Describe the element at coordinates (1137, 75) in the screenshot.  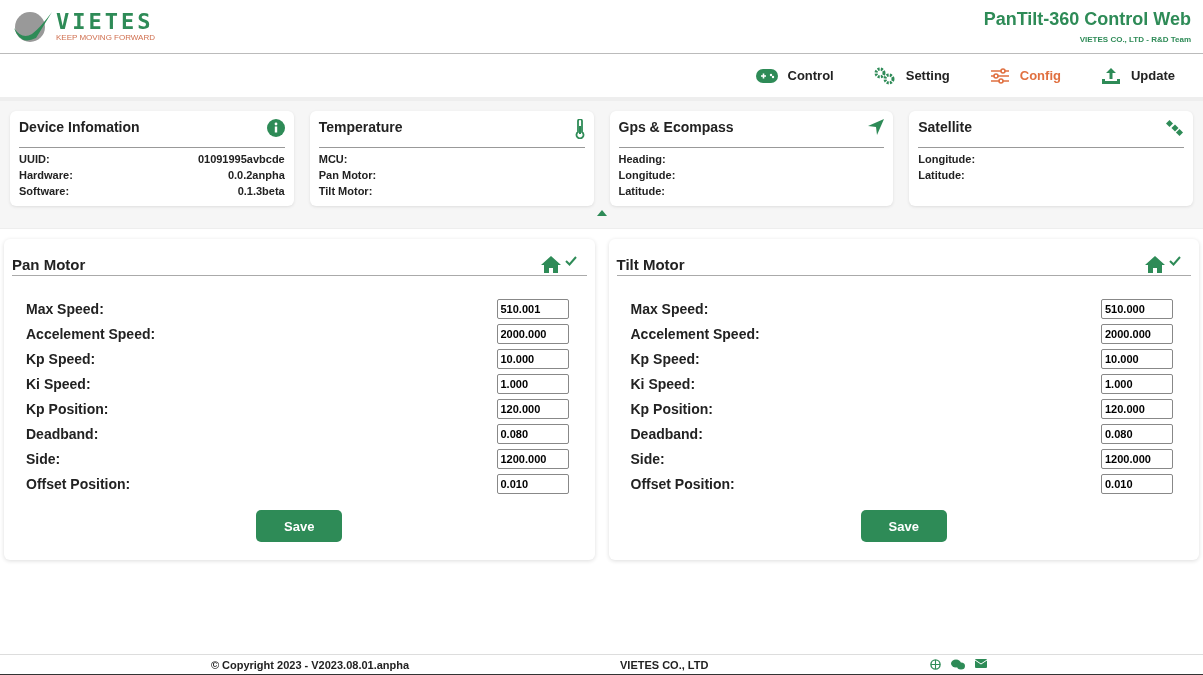
I see `nav-link: Update` at that location.